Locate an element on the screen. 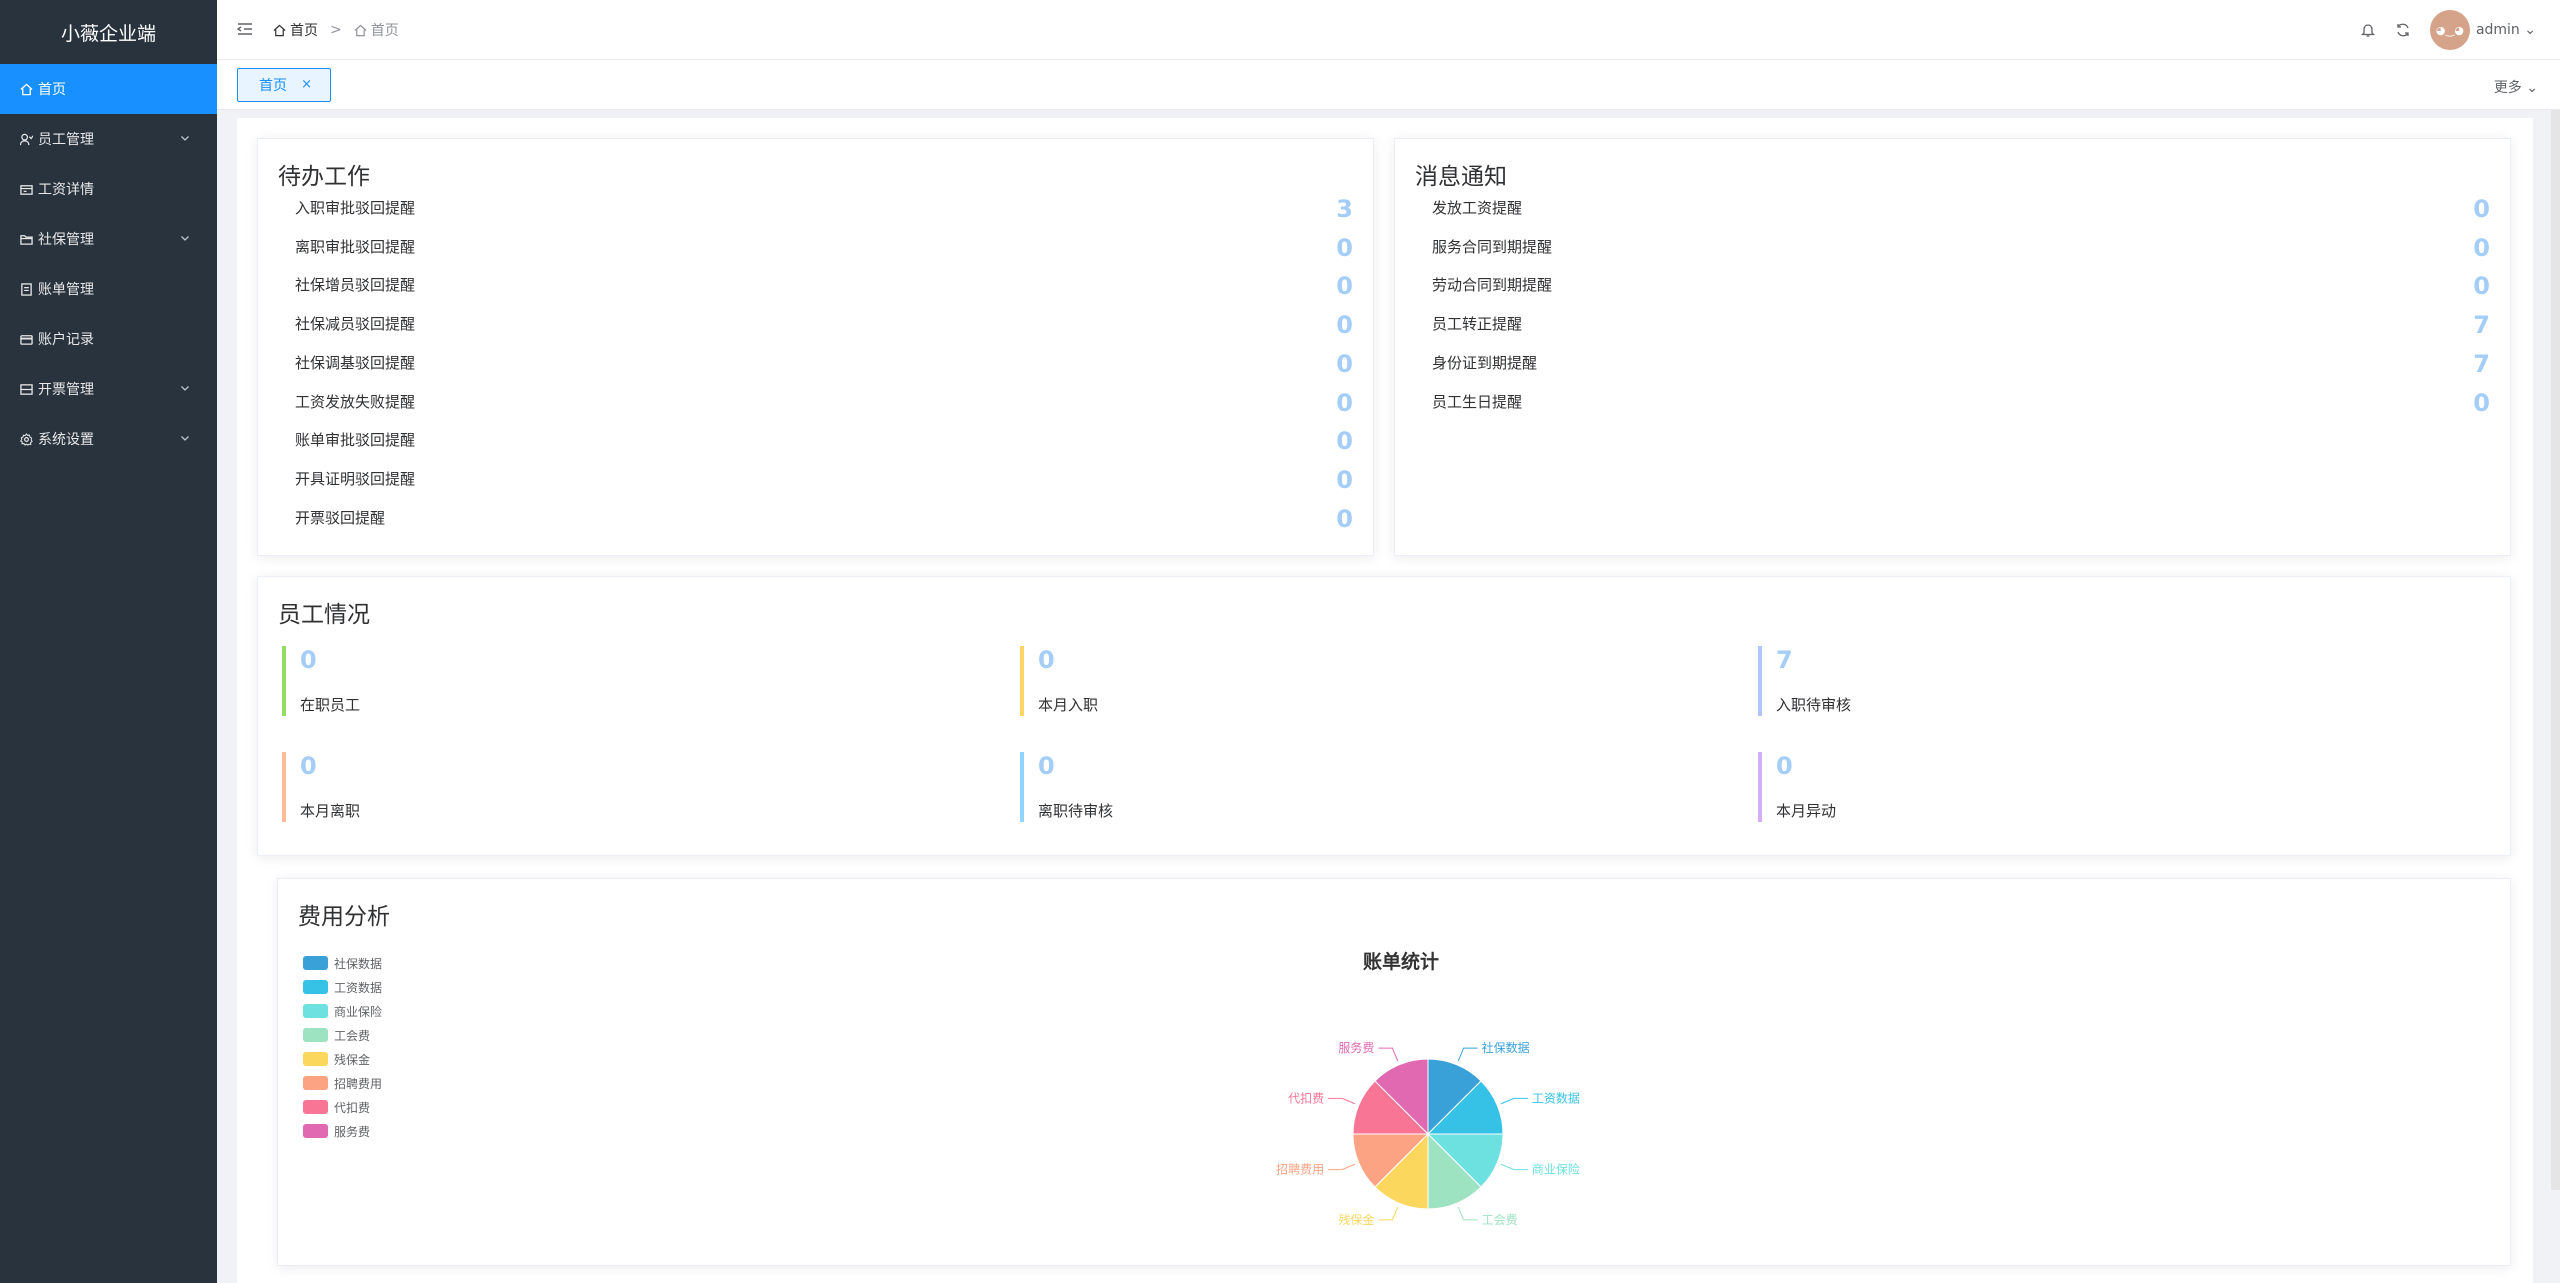 This screenshot has width=2560, height=1283. refresh-icon is located at coordinates (2403, 30).